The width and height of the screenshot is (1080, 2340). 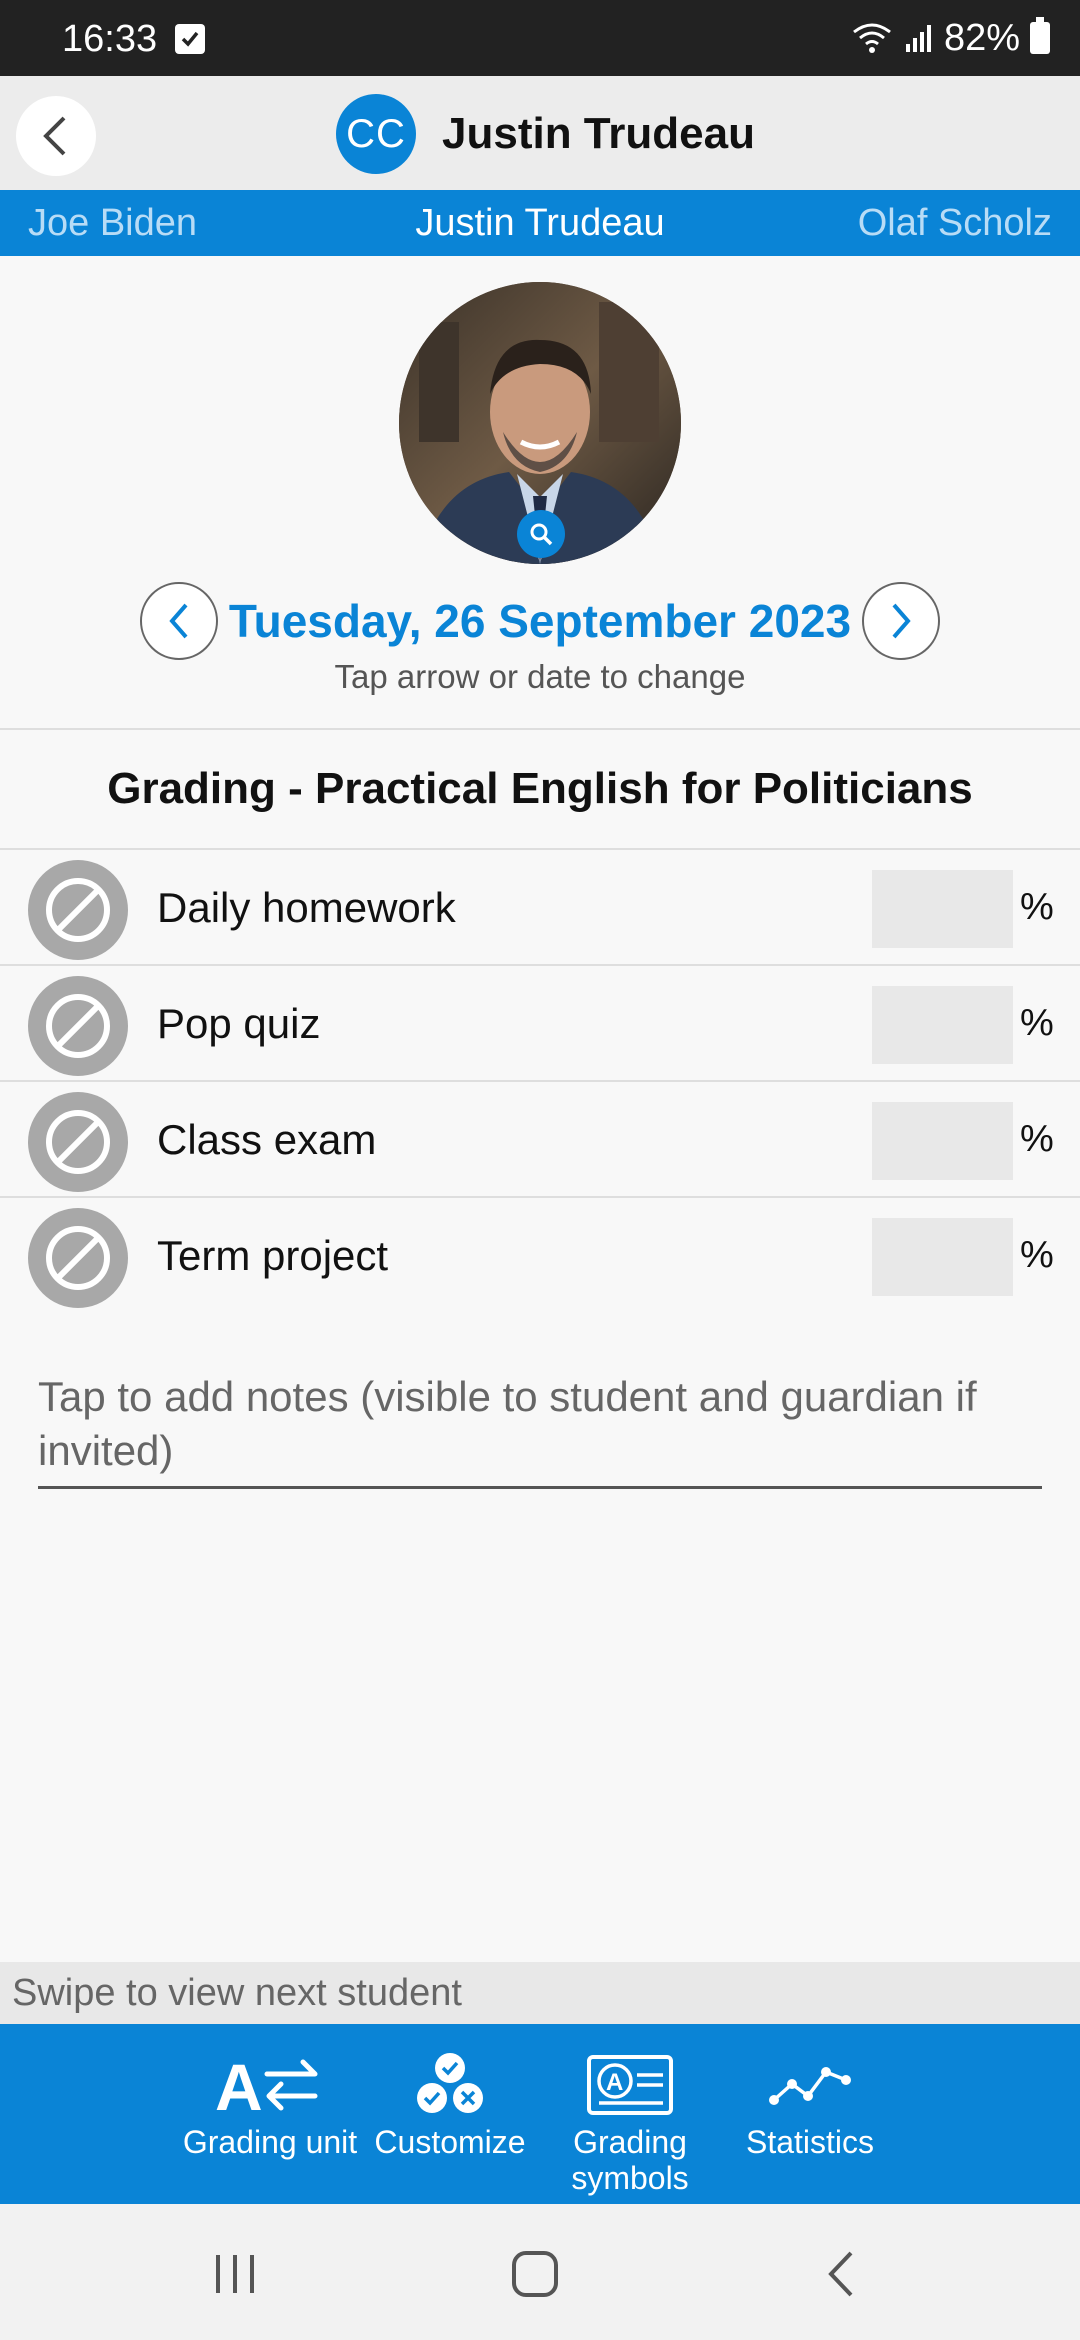 I want to click on grading-row: Daily homework %, so click(x=540, y=909).